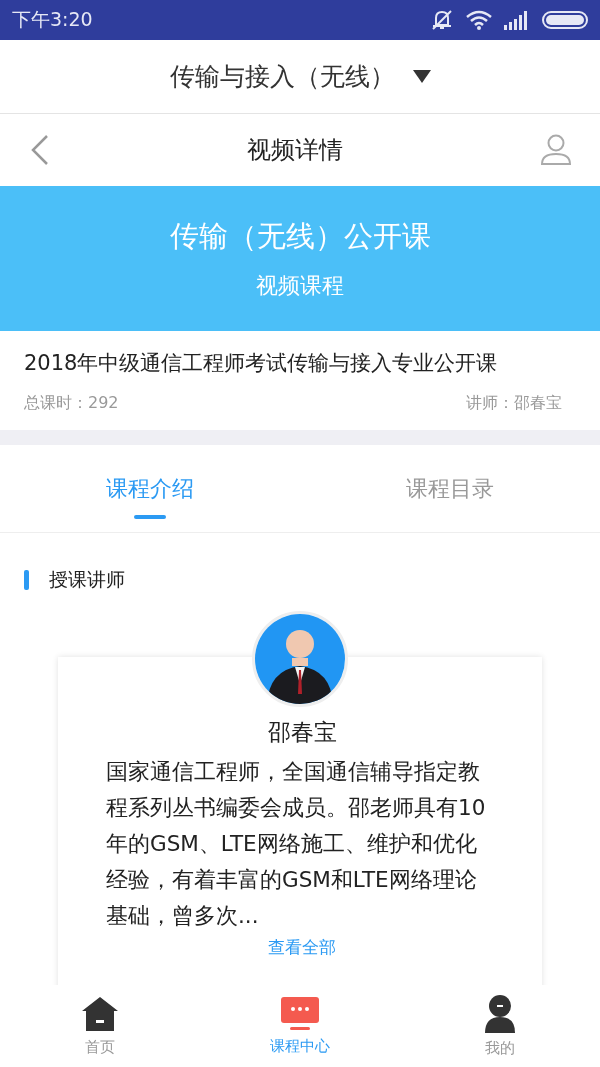  What do you see at coordinates (300, 1013) in the screenshot?
I see `chat-screen-icon` at bounding box center [300, 1013].